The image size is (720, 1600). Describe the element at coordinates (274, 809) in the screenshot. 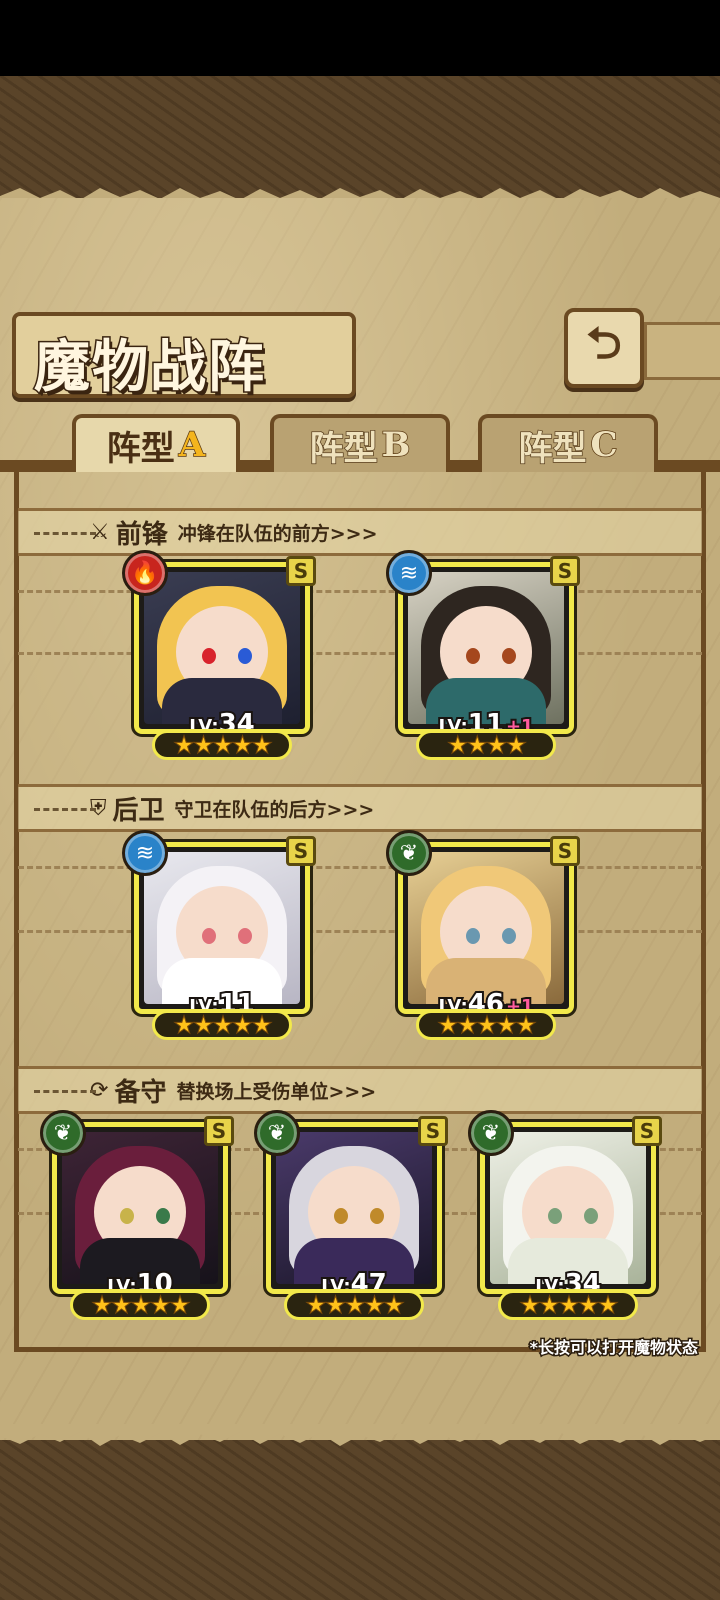

I see `section-description: 守卫在队伍的后方>>>` at that location.